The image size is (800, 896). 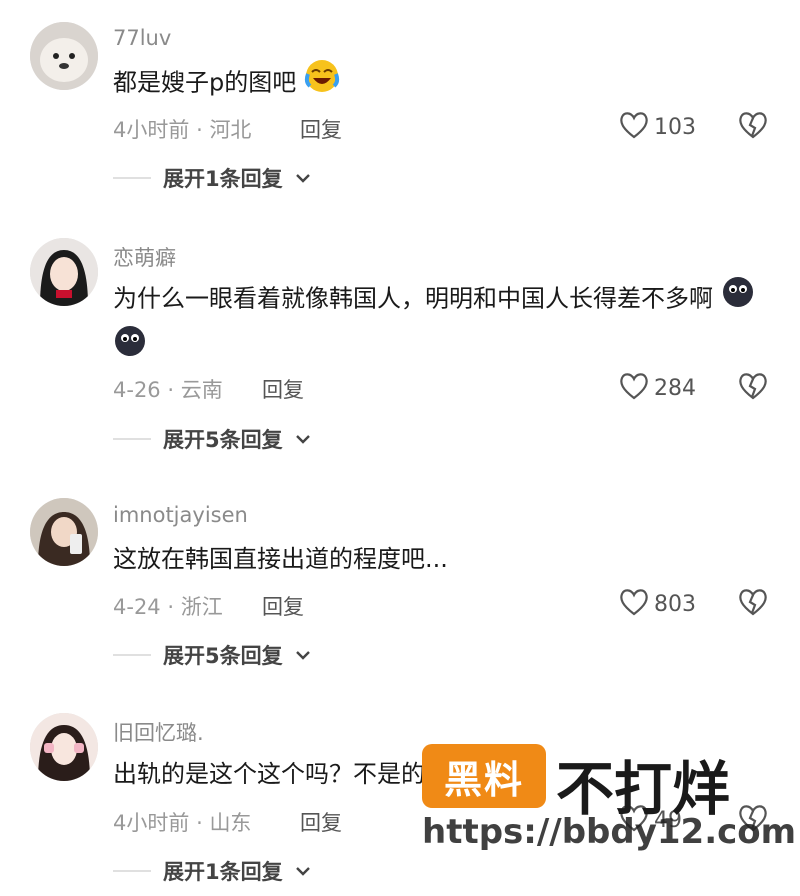 What do you see at coordinates (205, 82) in the screenshot?
I see `comment-text-content: 都是嫂子p的图吧` at bounding box center [205, 82].